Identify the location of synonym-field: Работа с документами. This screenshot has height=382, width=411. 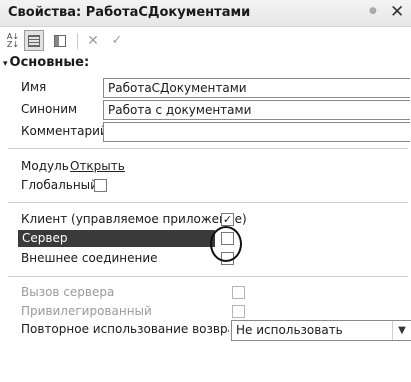
(256, 110).